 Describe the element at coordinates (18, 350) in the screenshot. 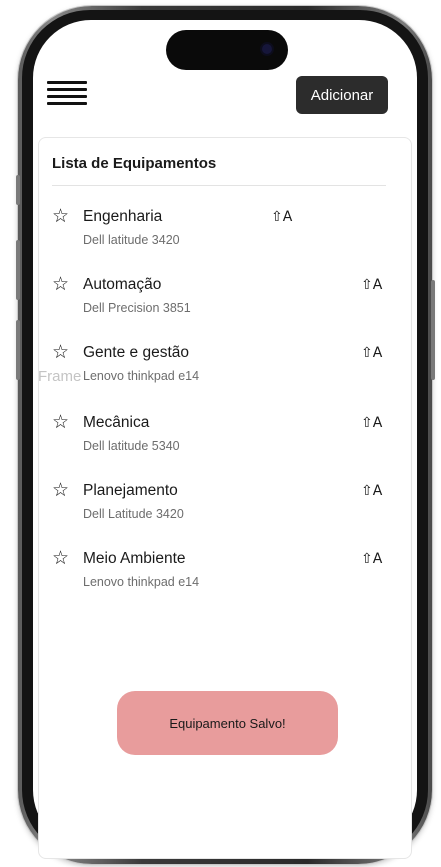

I see `side-button-volume-down` at that location.